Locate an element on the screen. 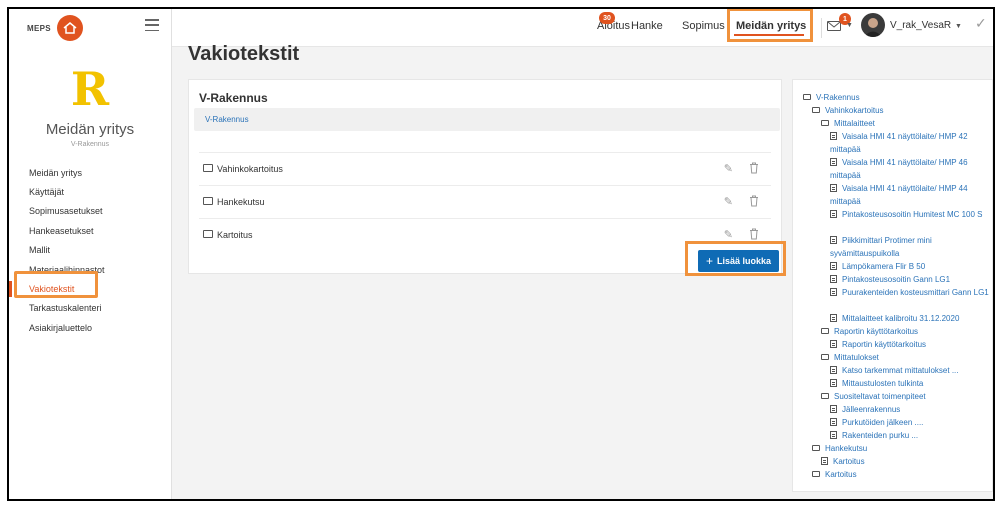 This screenshot has width=1002, height=508. tree-item: Vahinkokartoitus is located at coordinates (848, 110).